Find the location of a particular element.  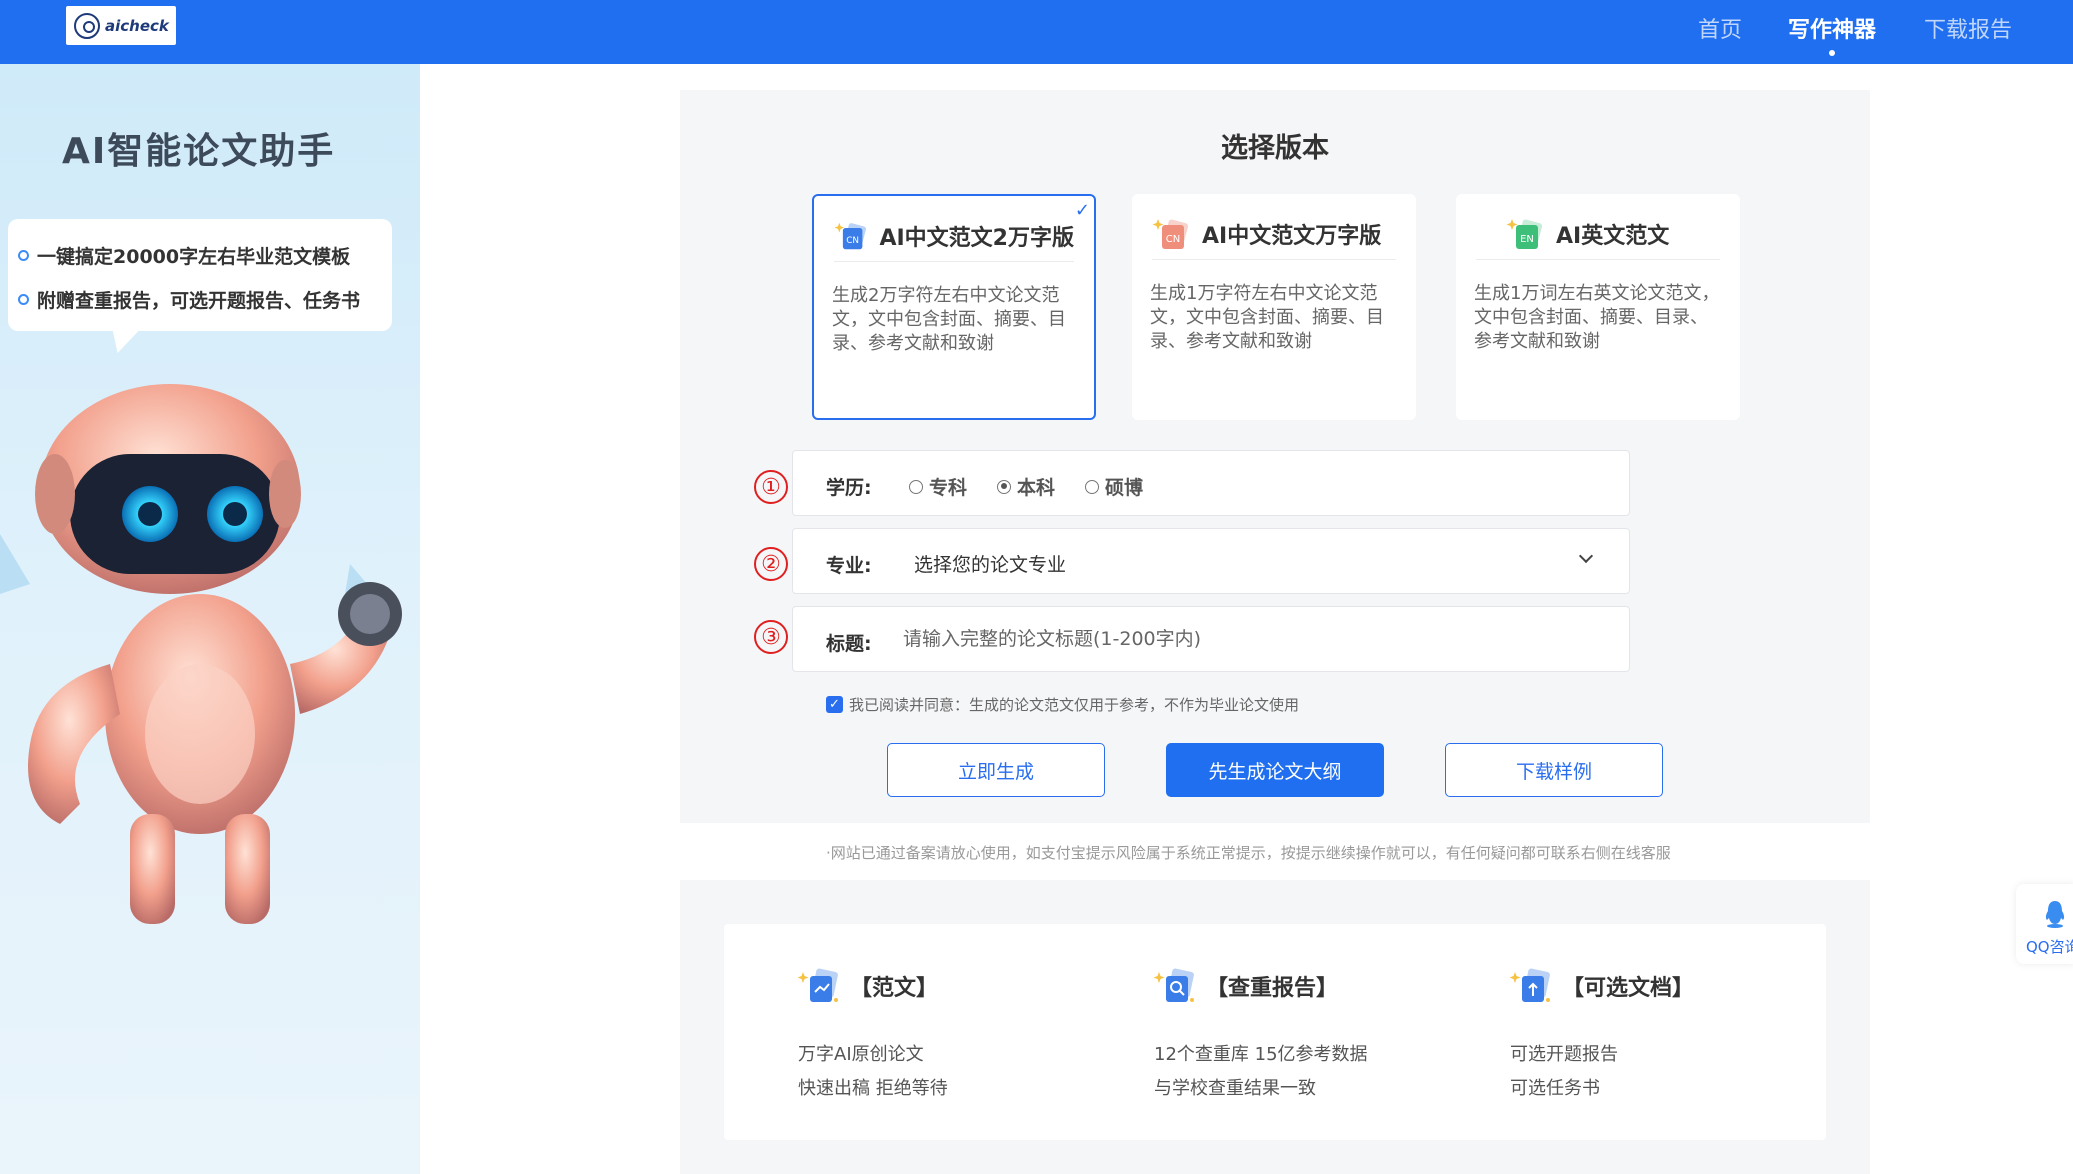

version-card-header: CN AI中文范文万字版 is located at coordinates (1274, 234).